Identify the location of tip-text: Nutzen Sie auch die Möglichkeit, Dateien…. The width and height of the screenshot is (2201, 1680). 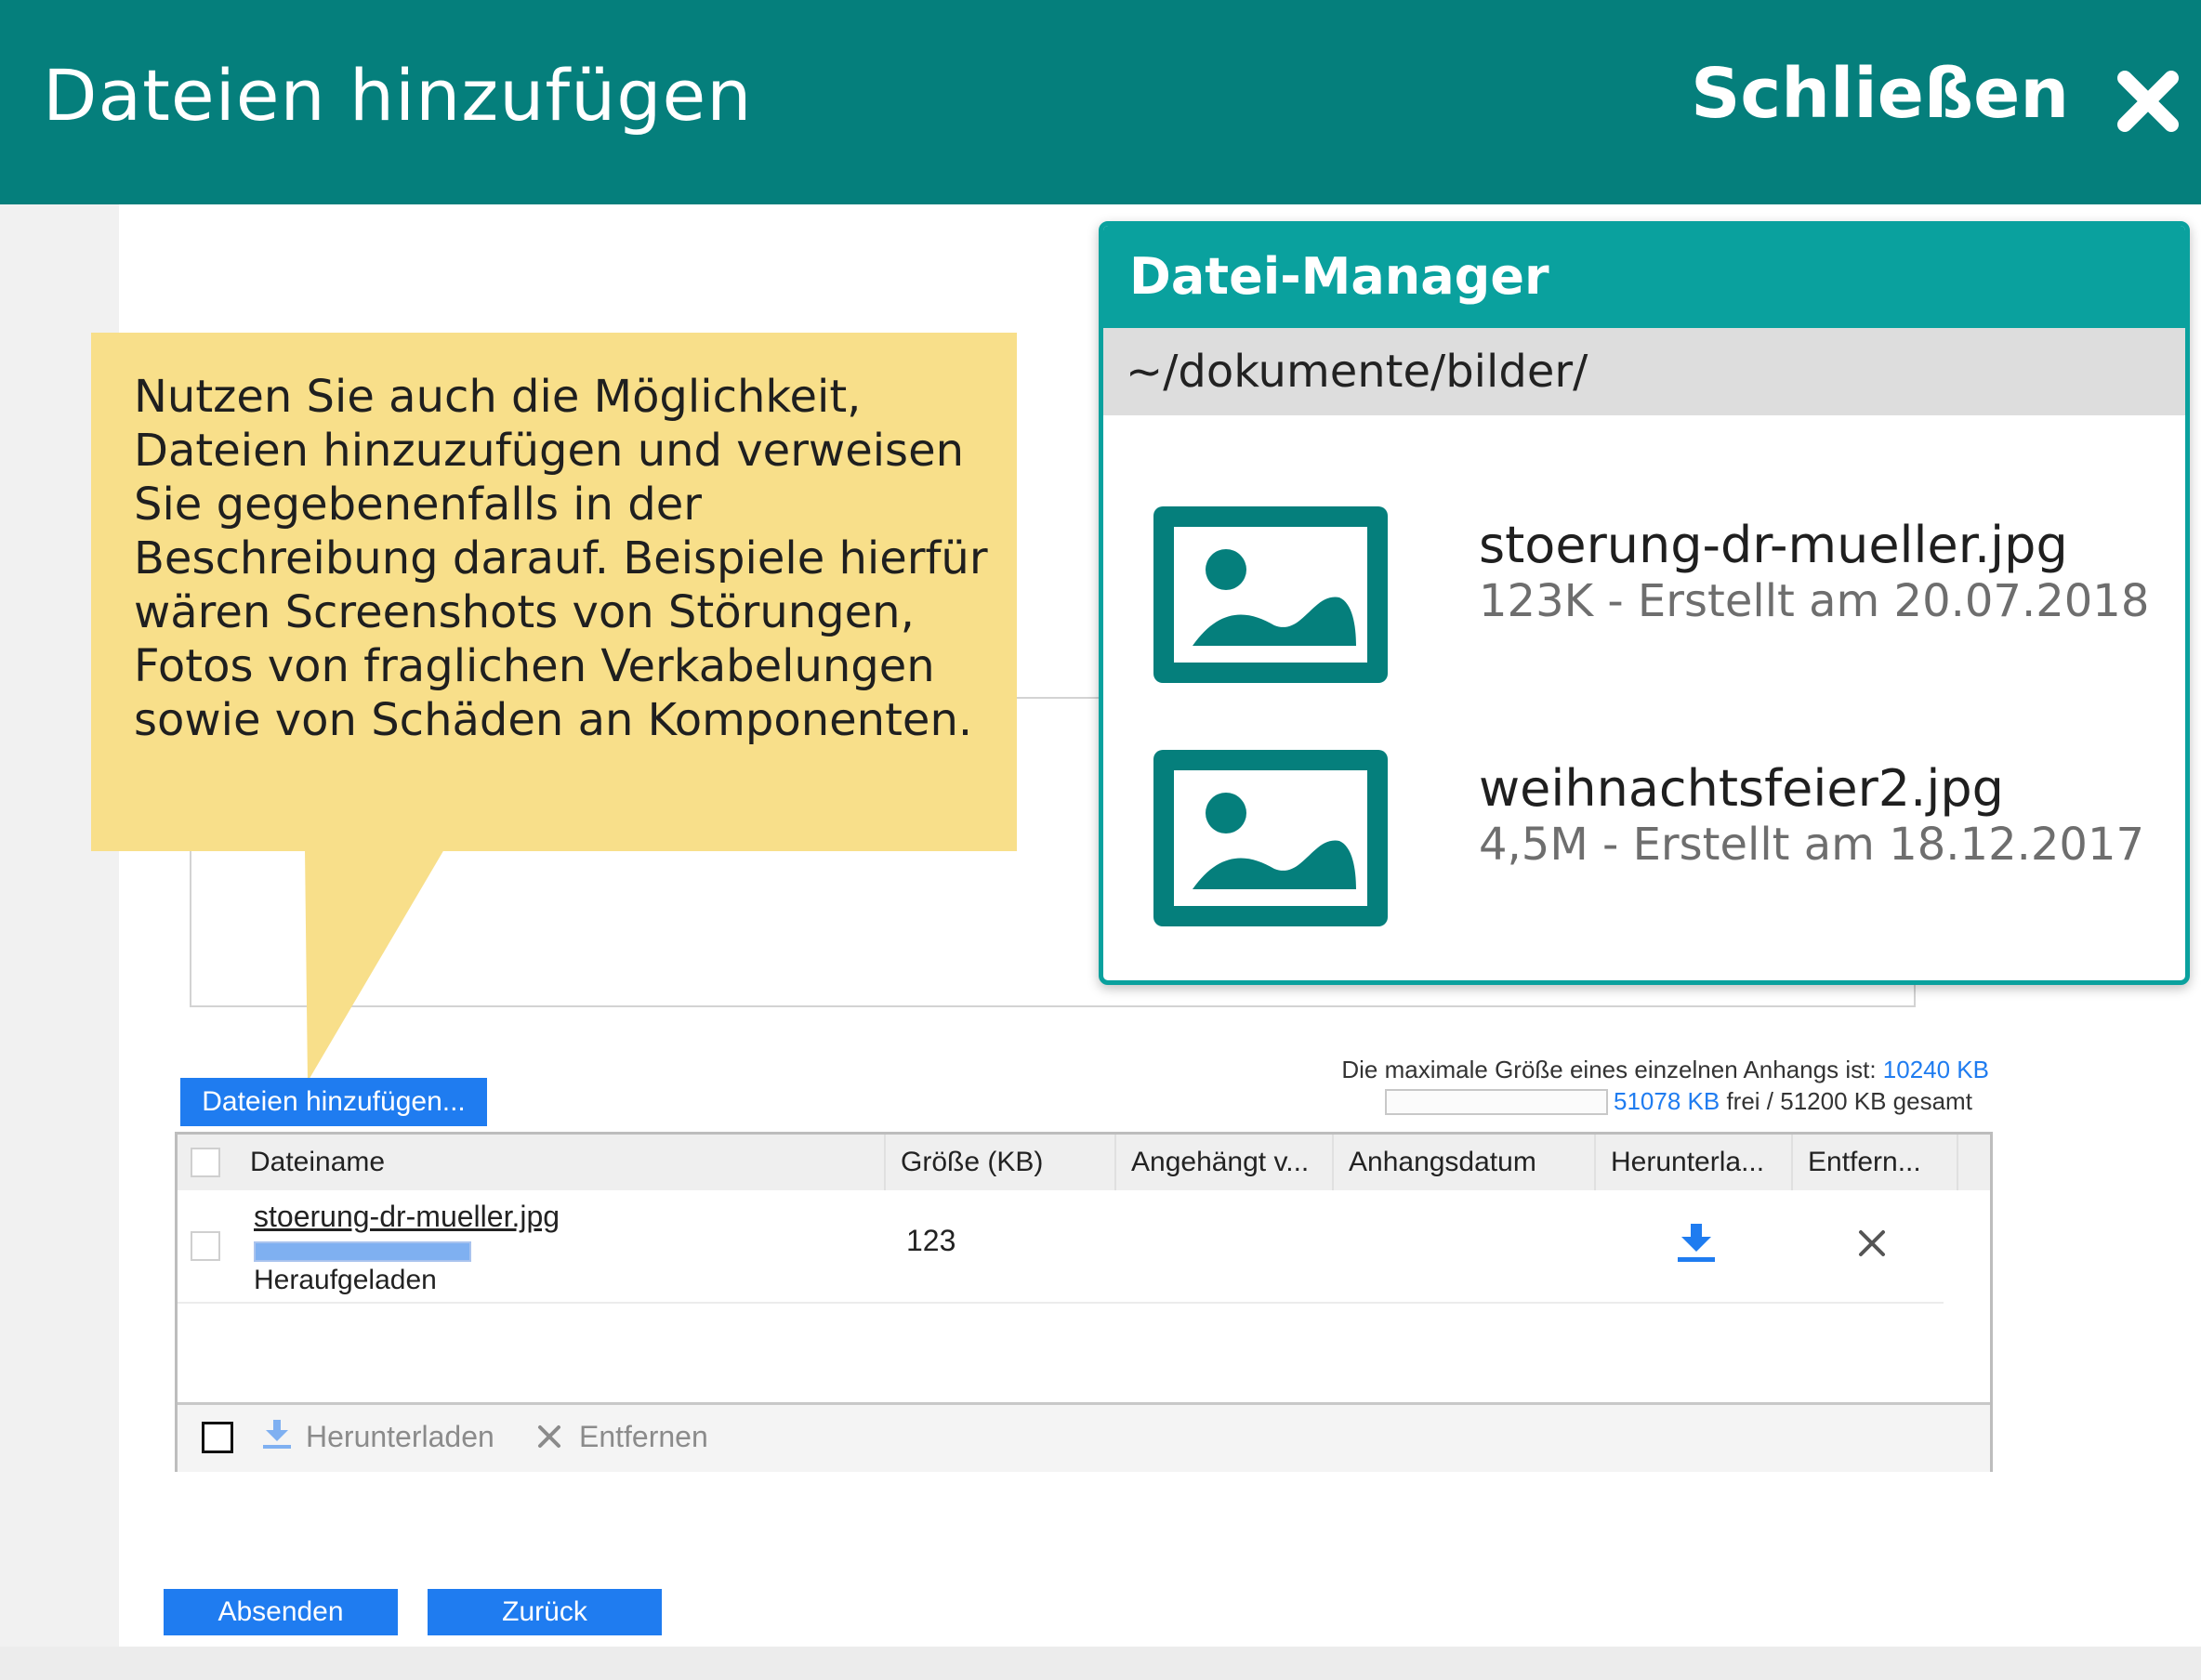
(561, 558).